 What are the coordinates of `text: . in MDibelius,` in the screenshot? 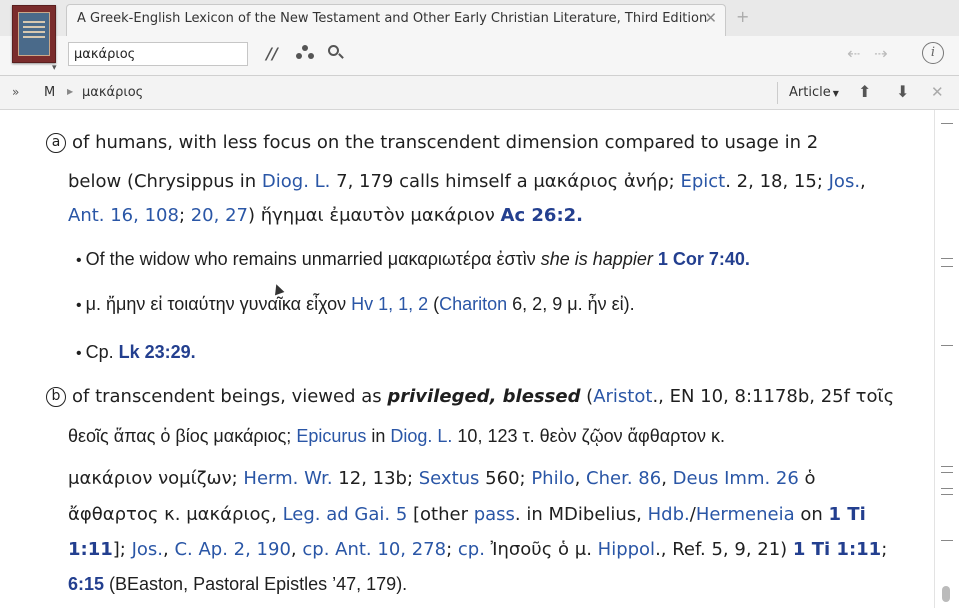 It's located at (581, 514).